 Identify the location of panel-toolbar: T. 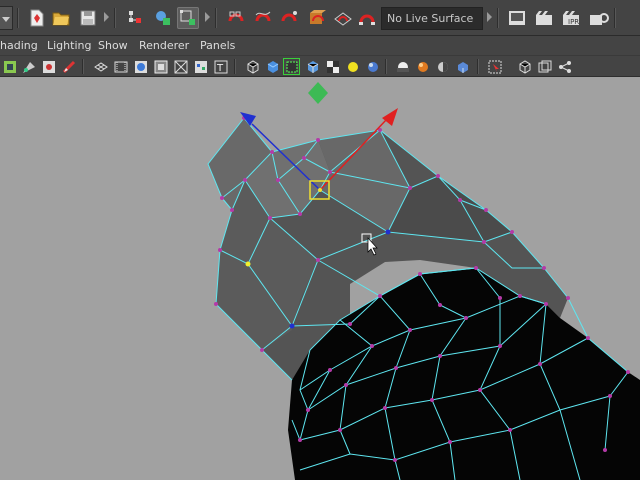
(320, 66).